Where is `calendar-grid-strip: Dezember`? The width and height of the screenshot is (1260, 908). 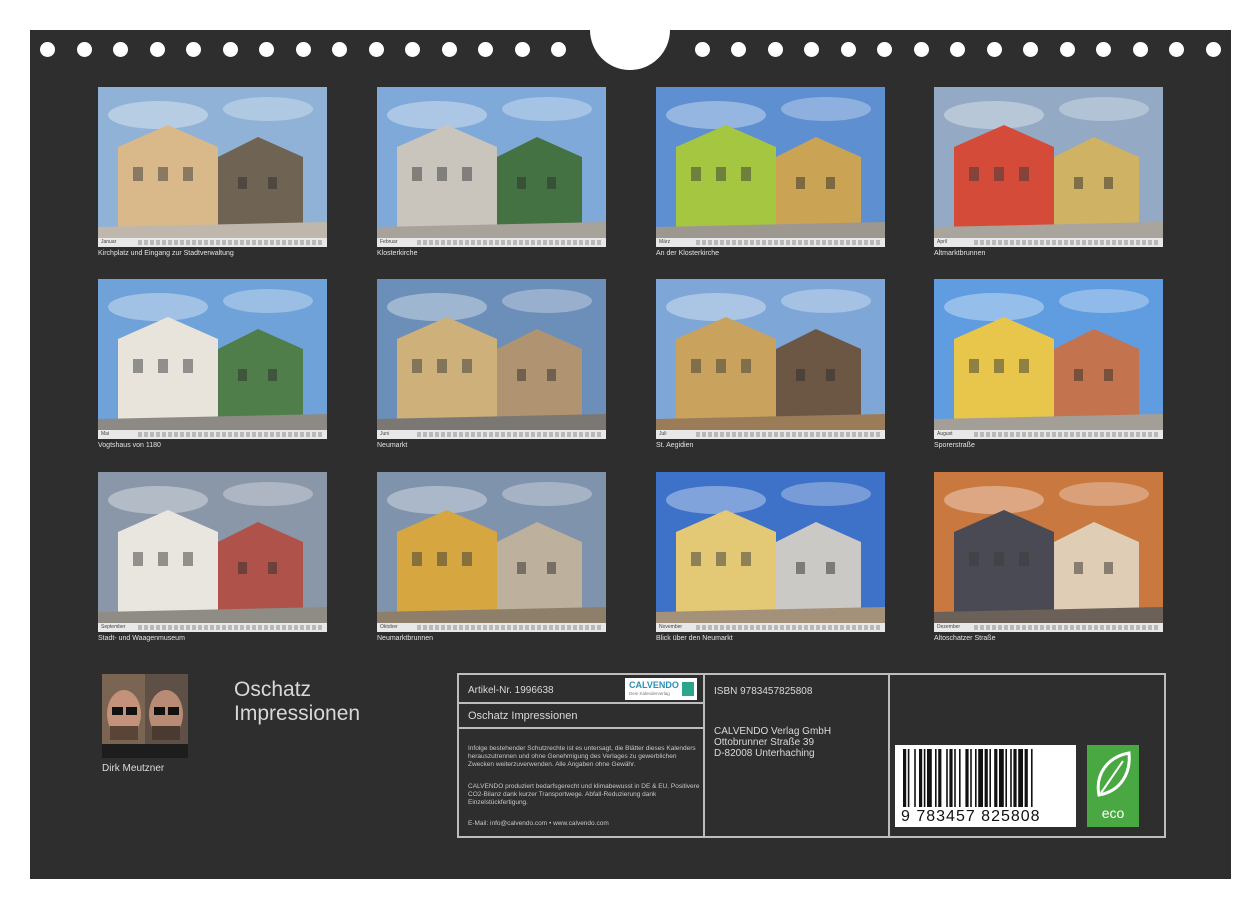
calendar-grid-strip: Dezember is located at coordinates (1048, 627).